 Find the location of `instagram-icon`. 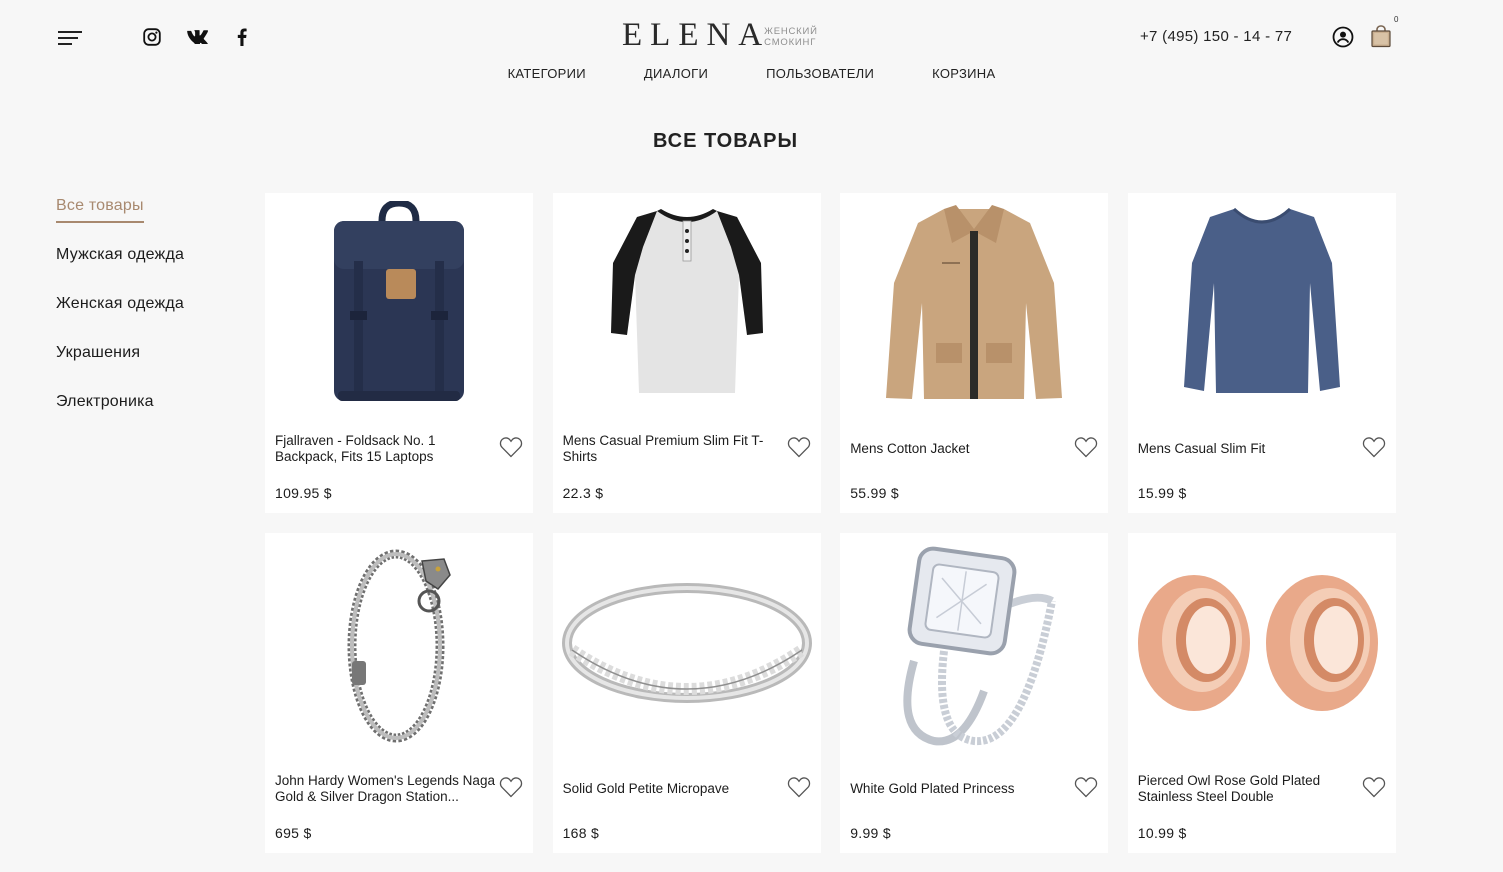

instagram-icon is located at coordinates (152, 37).